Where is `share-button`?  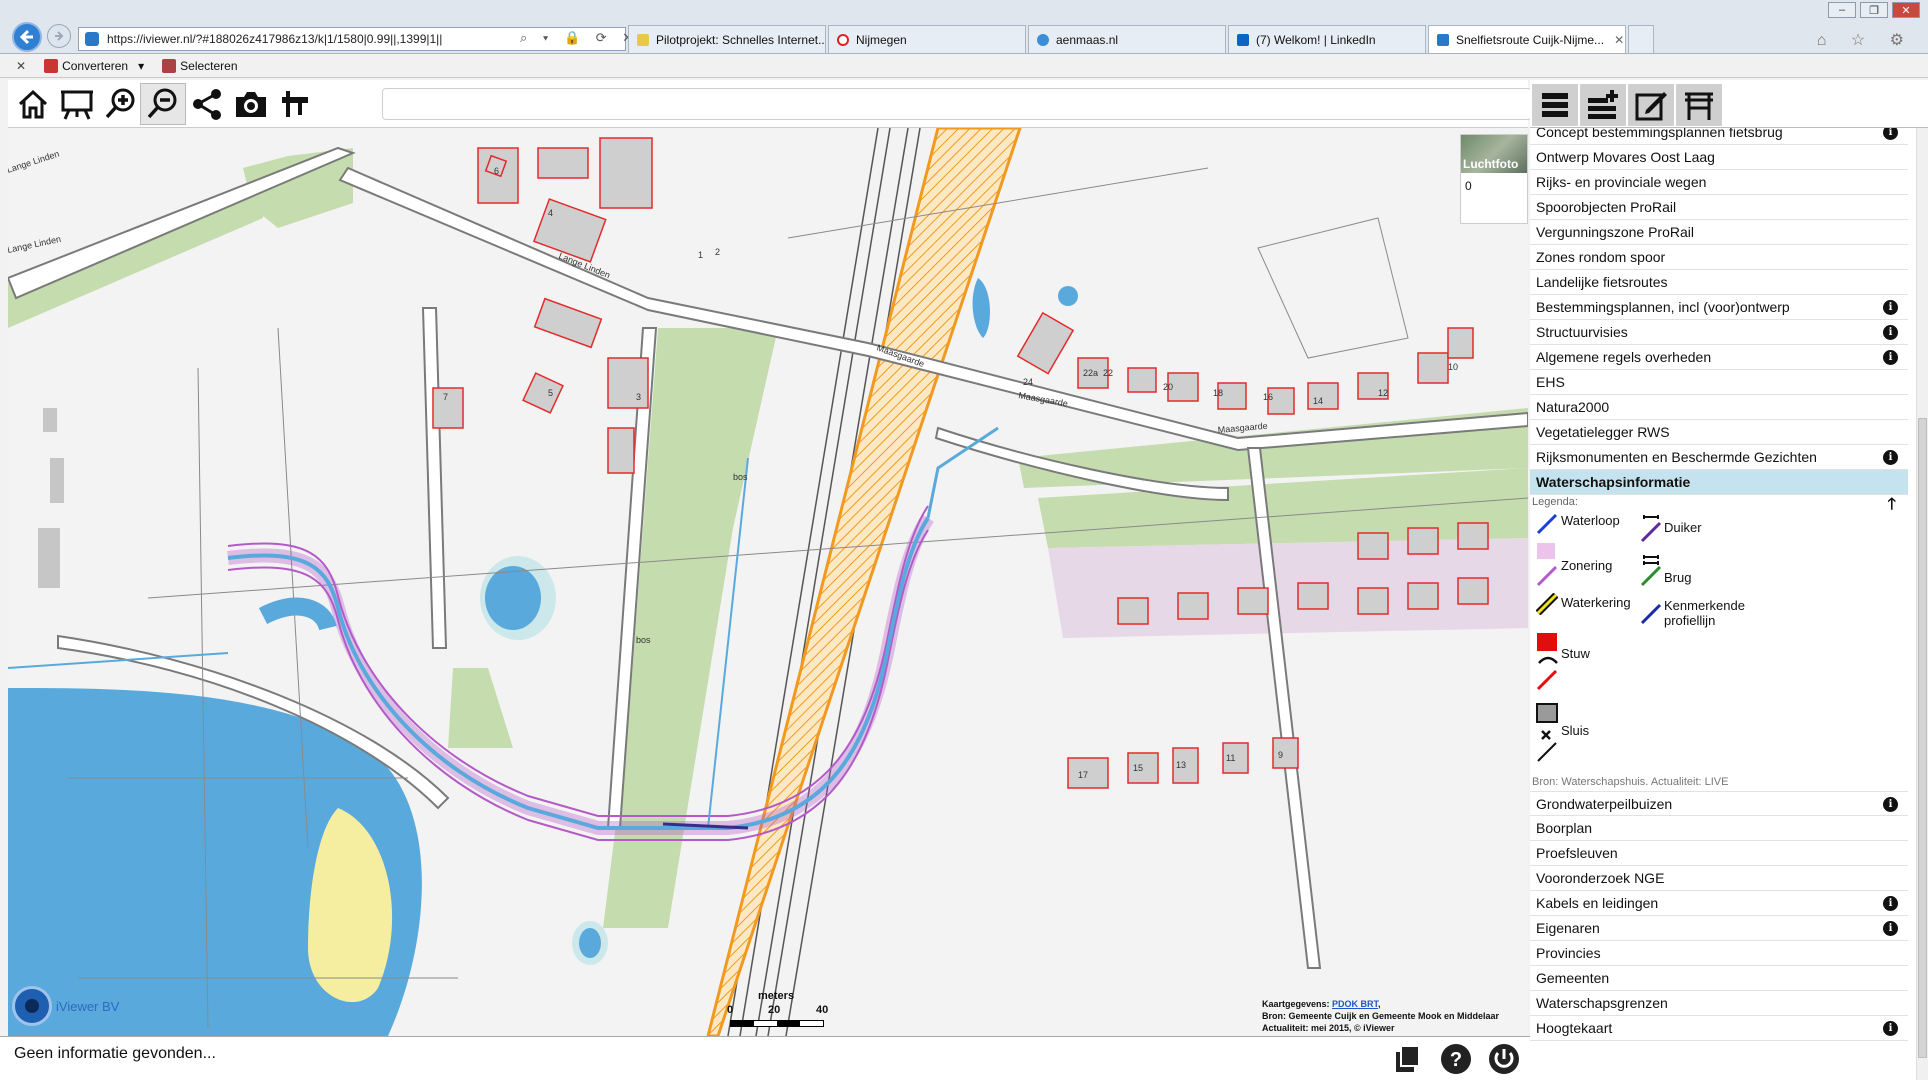 share-button is located at coordinates (207, 104).